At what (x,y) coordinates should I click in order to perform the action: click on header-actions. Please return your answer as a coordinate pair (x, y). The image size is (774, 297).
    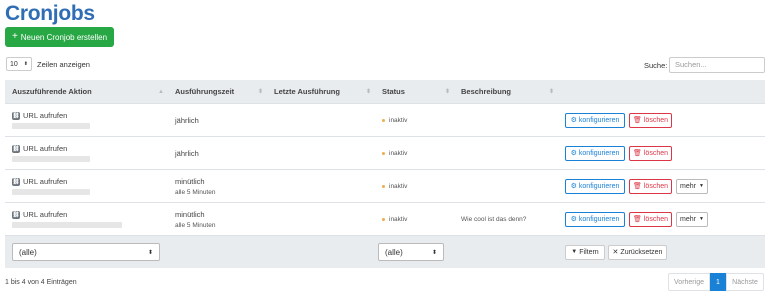
    Looking at the image, I should click on (661, 91).